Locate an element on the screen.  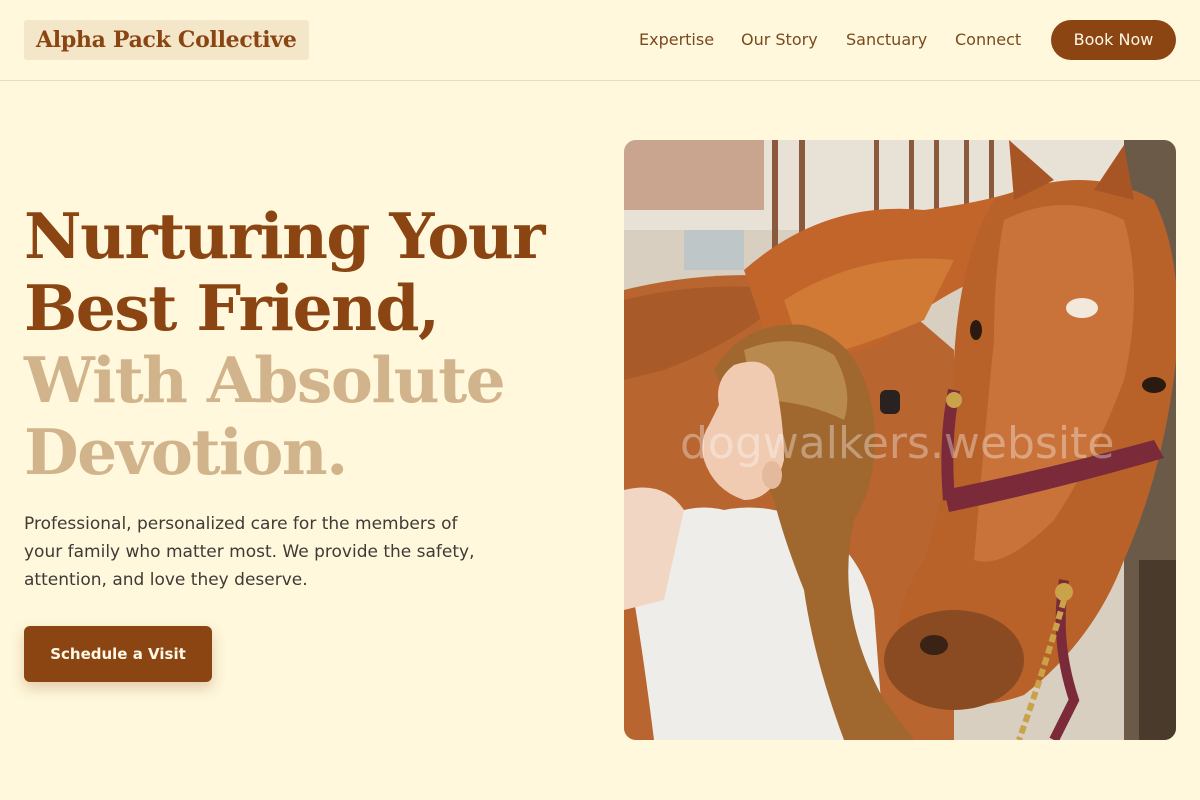
nav-link-our-story: Our Story is located at coordinates (779, 39).